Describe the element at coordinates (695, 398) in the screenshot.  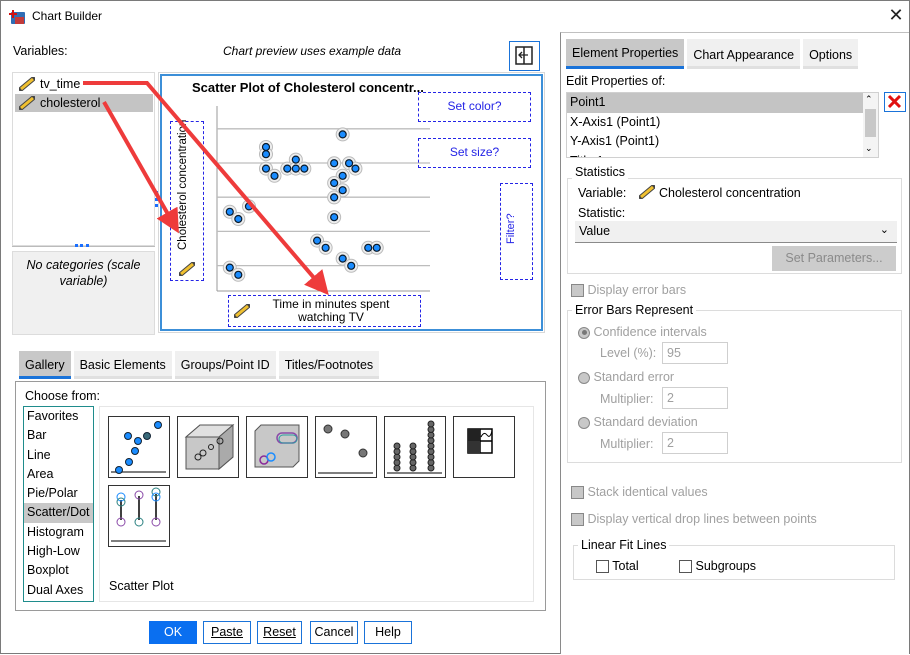
I see `se-multiplier-input: 2` at that location.